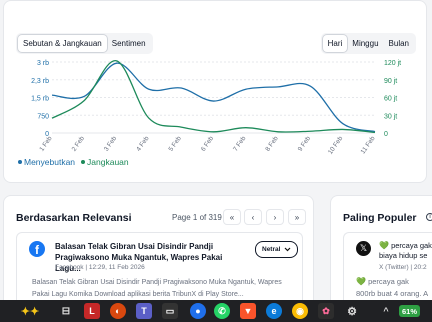 This screenshot has height=322, width=432. What do you see at coordinates (365, 43) in the screenshot?
I see `tab-minggu: Minggu` at bounding box center [365, 43].